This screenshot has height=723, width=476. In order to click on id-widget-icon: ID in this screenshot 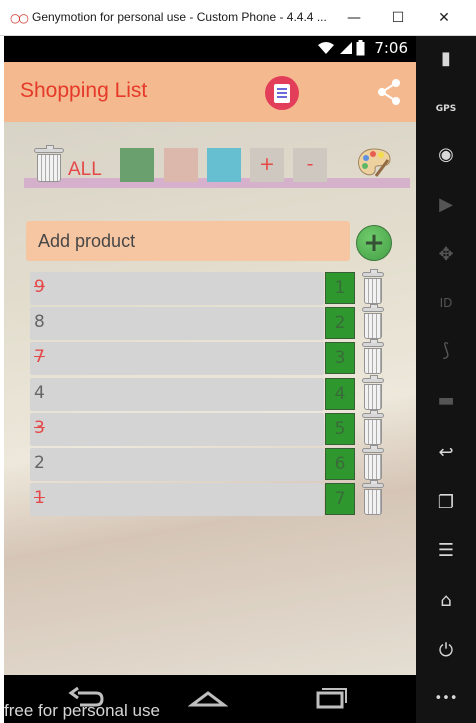, I will do `click(446, 303)`.